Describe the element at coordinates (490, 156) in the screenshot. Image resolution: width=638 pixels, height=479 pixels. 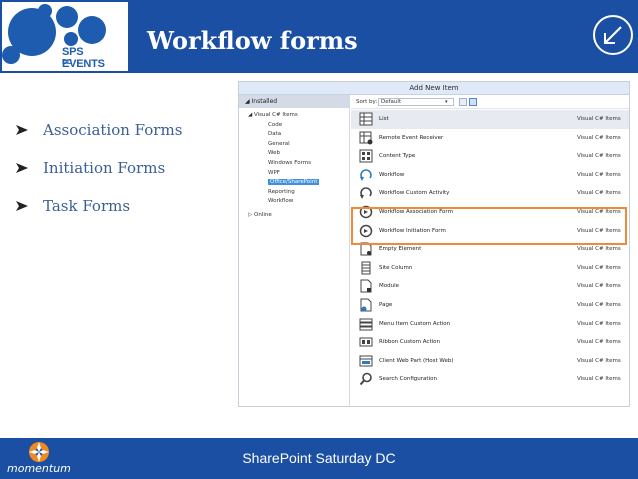
I see `list-item: Content Type Visual C# Items` at that location.